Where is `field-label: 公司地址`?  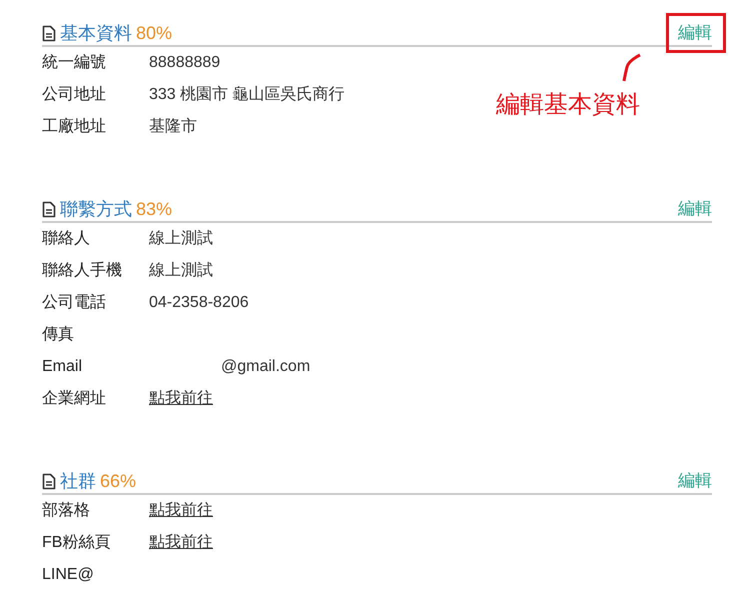
field-label: 公司地址 is located at coordinates (74, 94).